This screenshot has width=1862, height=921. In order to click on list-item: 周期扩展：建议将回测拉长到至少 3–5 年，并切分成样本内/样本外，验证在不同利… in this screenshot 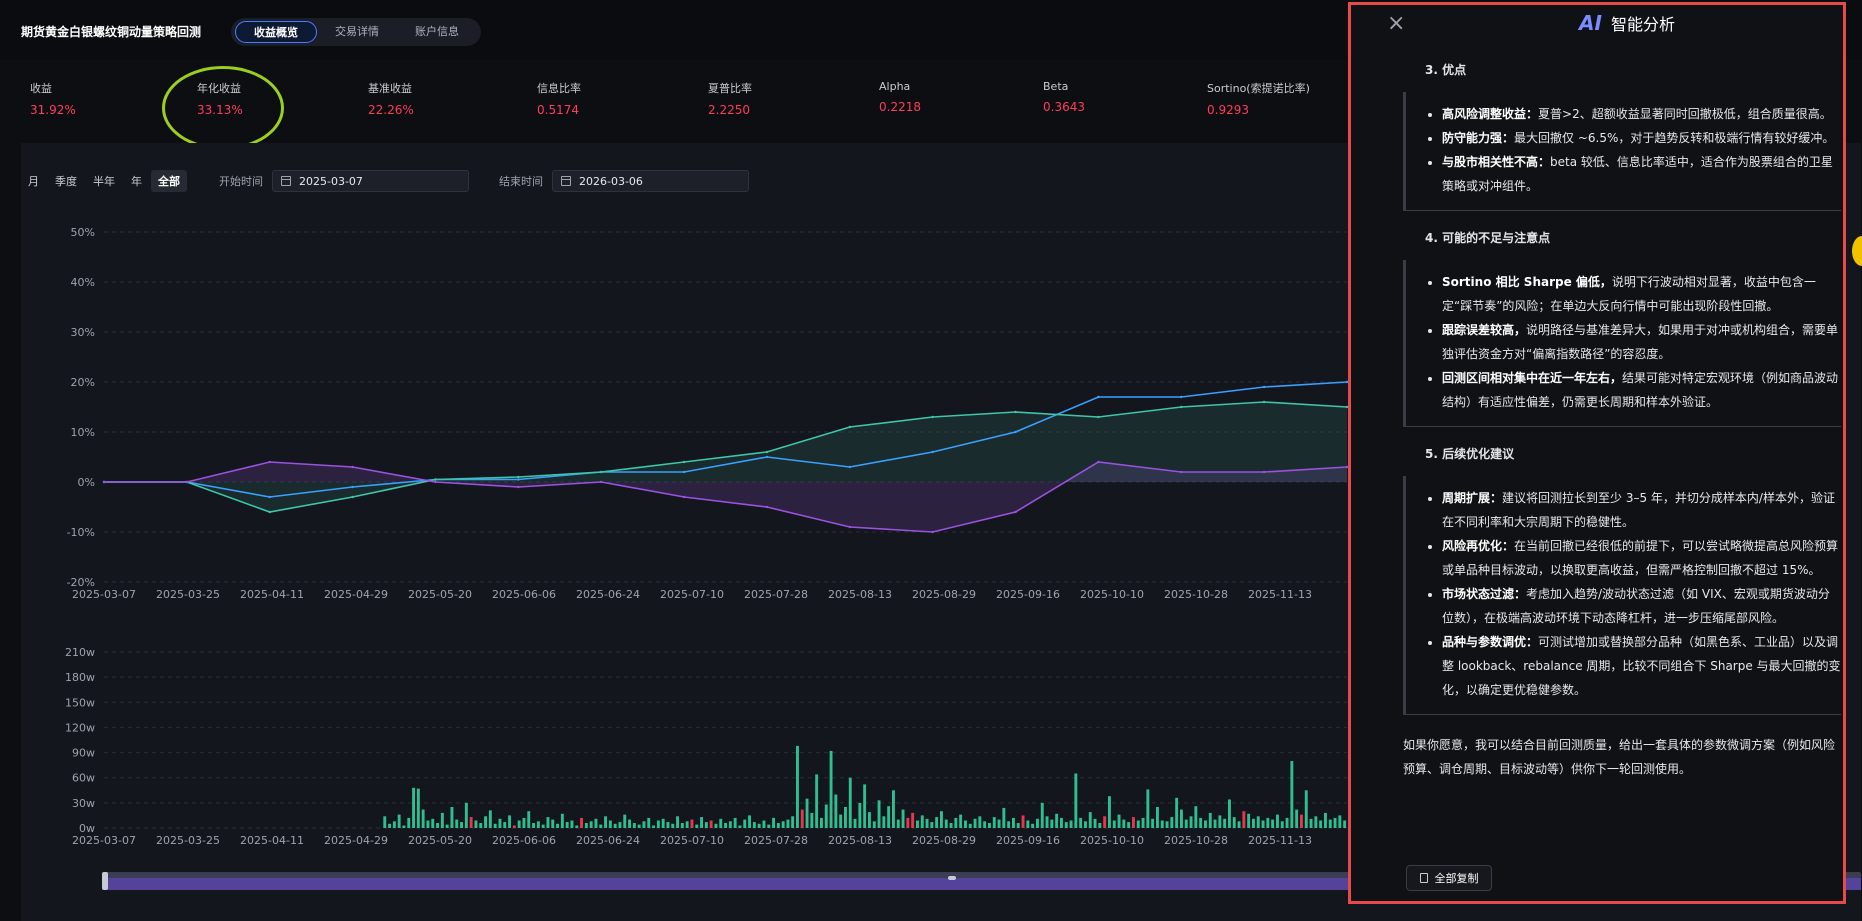, I will do `click(1641, 510)`.